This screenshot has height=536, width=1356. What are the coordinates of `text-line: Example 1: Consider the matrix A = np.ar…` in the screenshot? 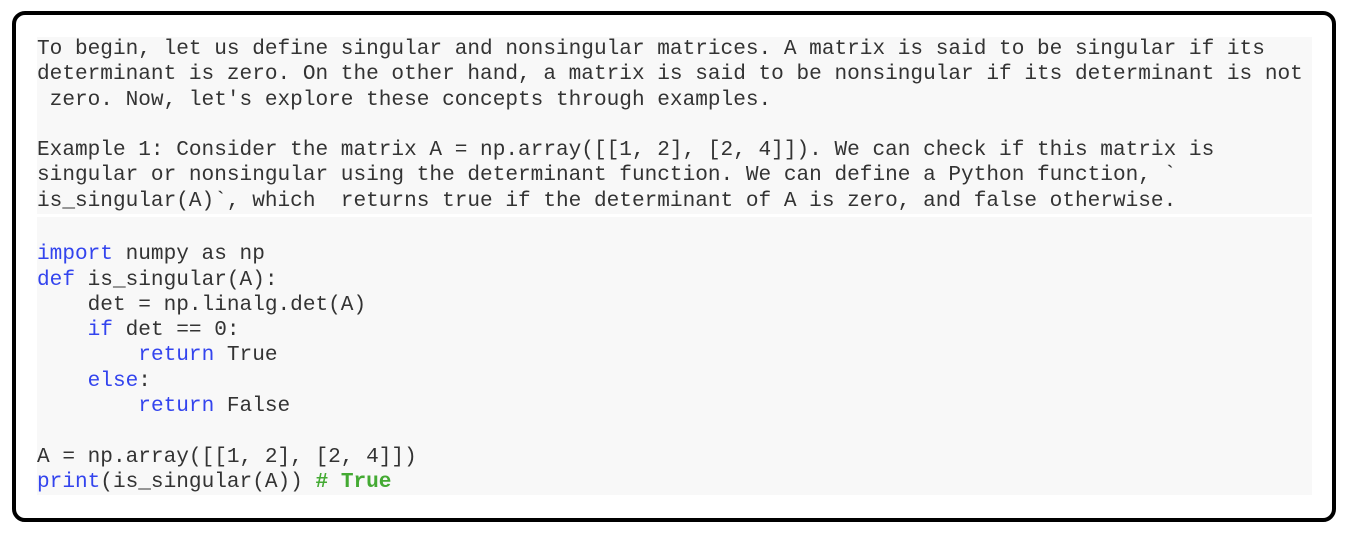 It's located at (626, 150).